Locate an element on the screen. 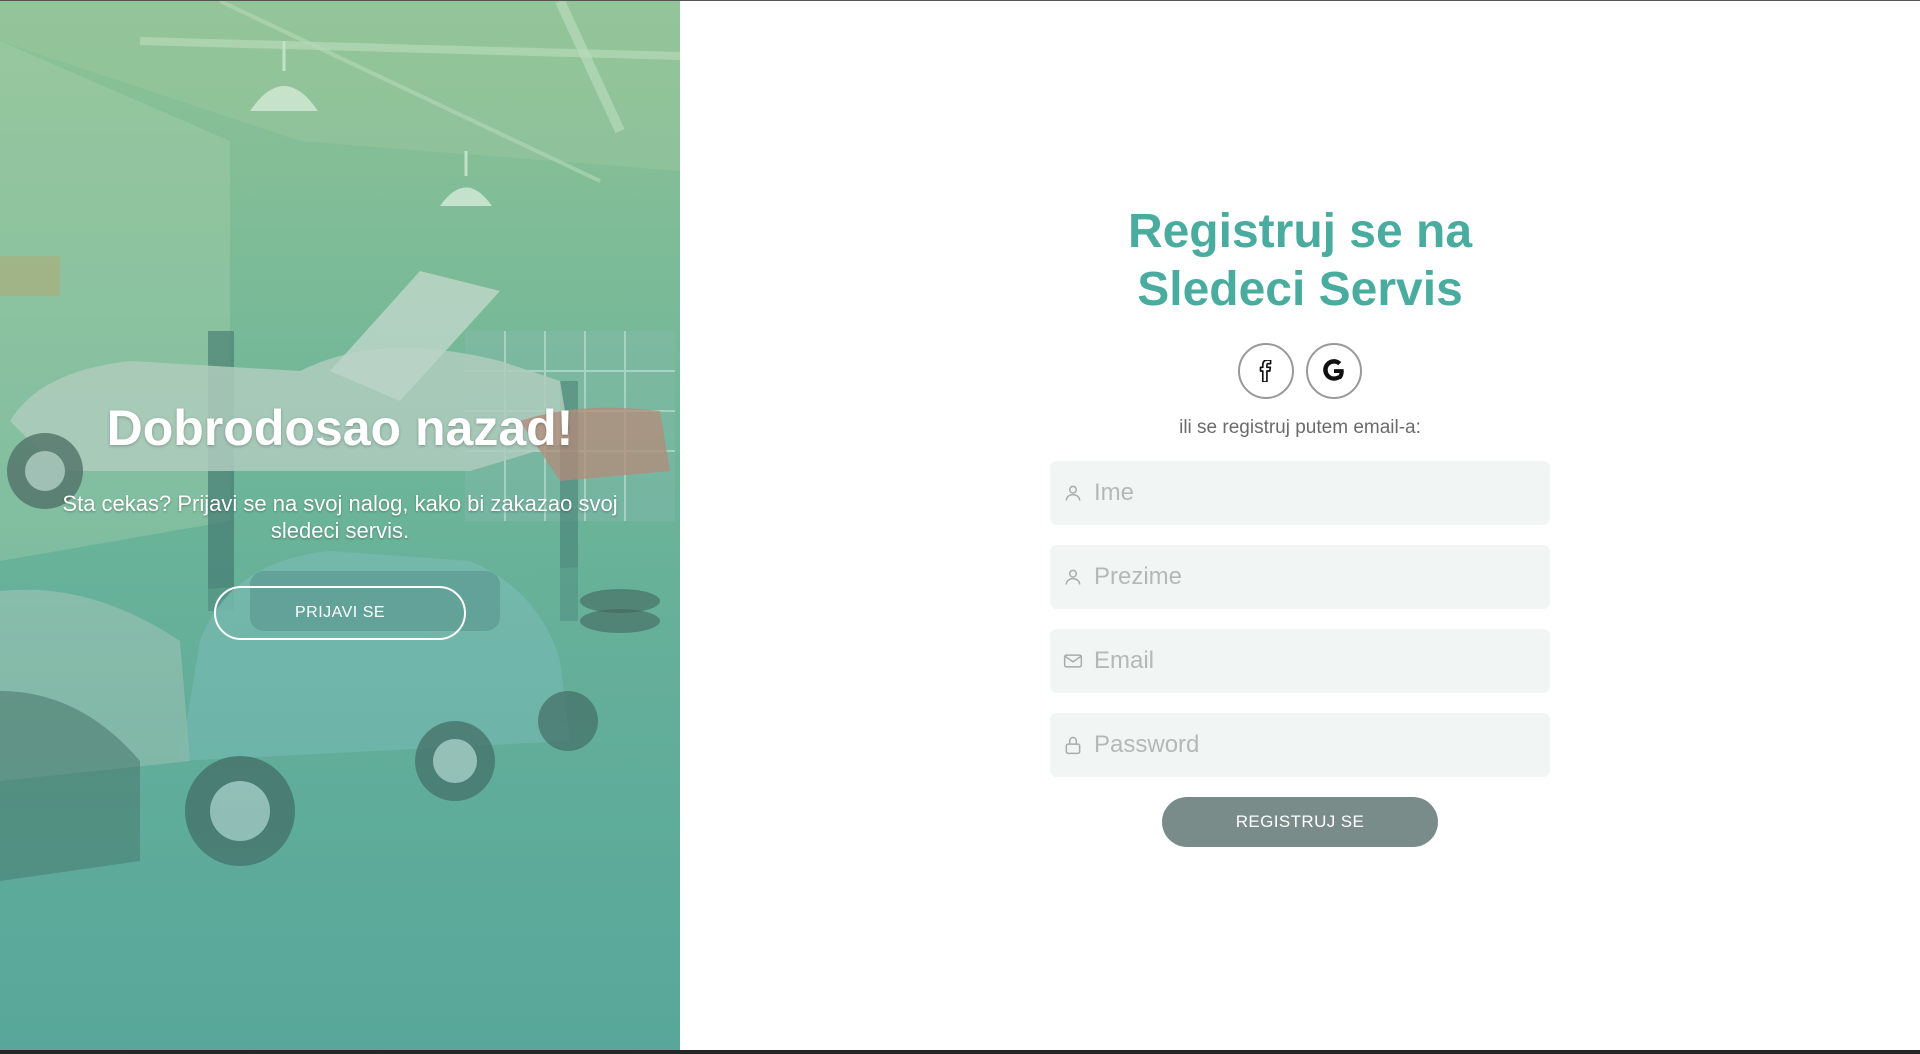 This screenshot has height=1054, width=1920. register-button: REGISTRUJ SE is located at coordinates (1300, 822).